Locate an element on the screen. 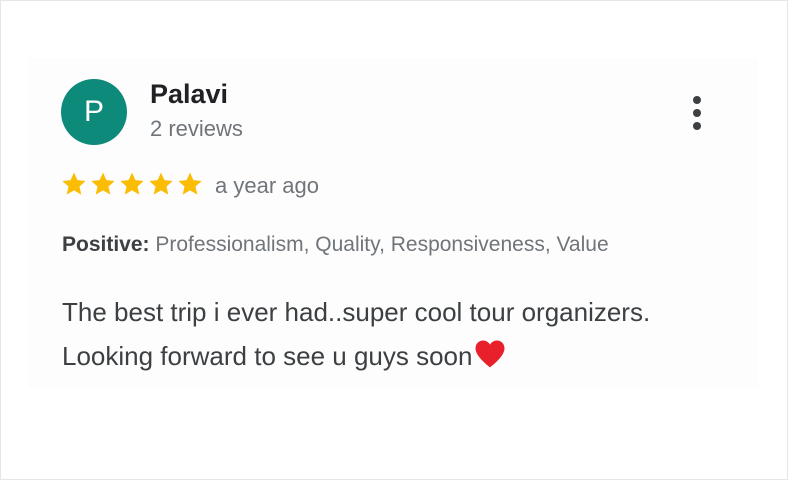  more-options-button is located at coordinates (697, 113).